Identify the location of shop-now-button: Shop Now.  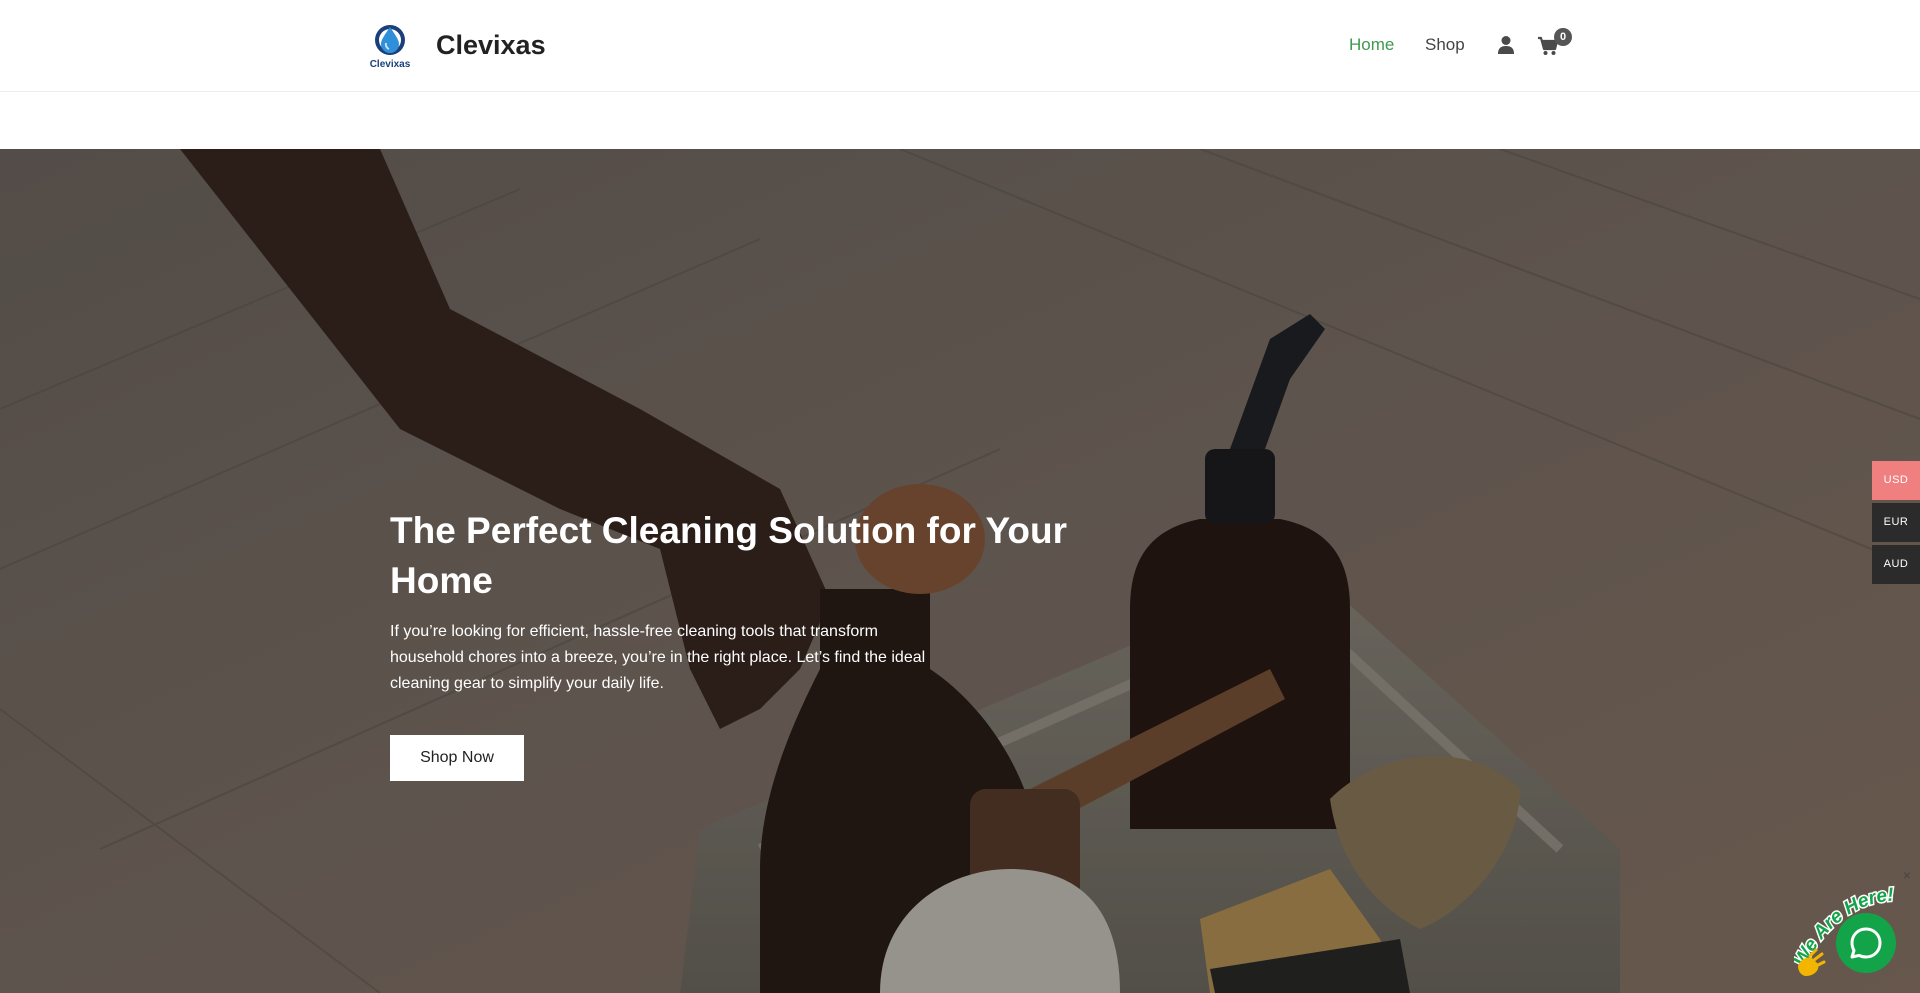
(457, 758).